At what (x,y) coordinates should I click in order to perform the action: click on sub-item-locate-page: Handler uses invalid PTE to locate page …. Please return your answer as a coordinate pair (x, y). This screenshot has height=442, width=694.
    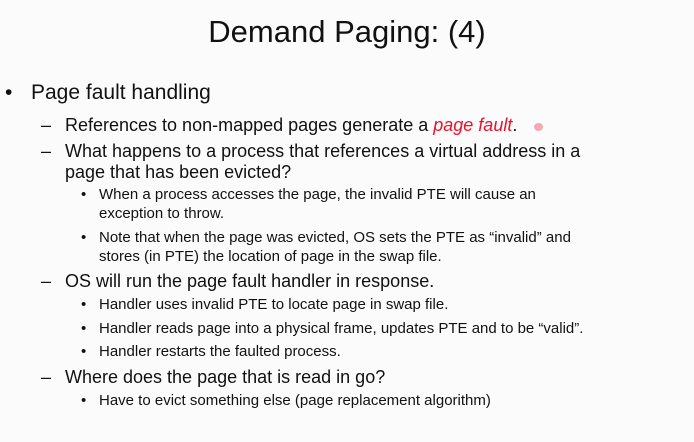
    Looking at the image, I should click on (274, 304).